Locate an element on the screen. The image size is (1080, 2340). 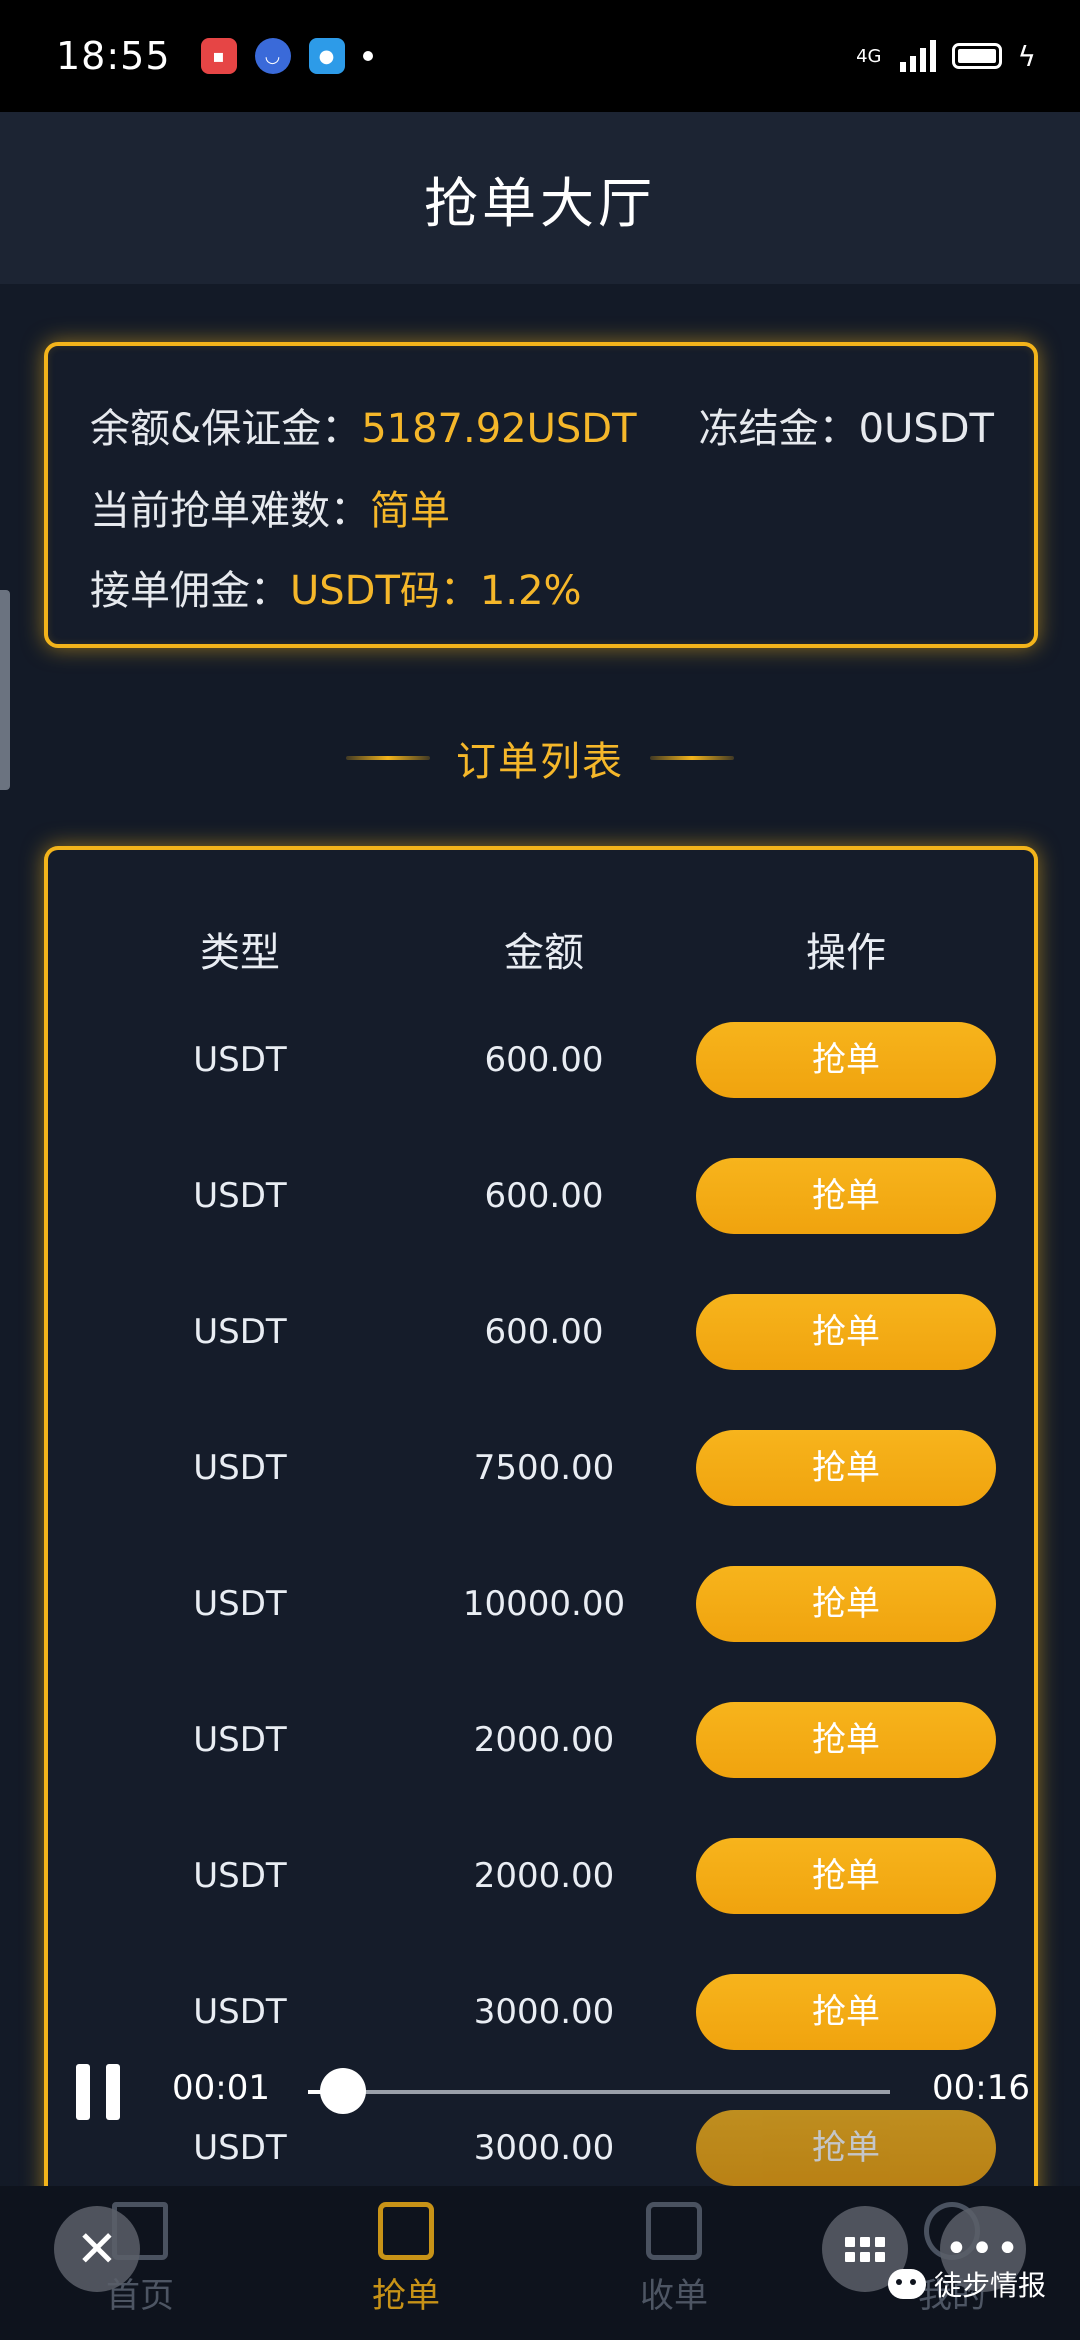
section-title: 订单列表 is located at coordinates (540, 762).